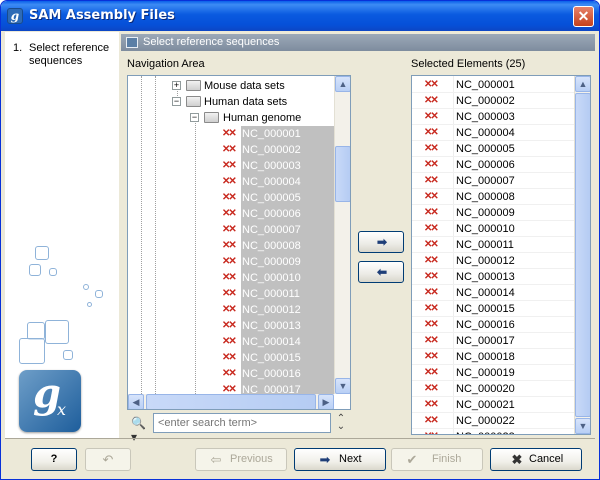 The height and width of the screenshot is (480, 600). What do you see at coordinates (412, 459) in the screenshot?
I see `check-icon: ✔` at bounding box center [412, 459].